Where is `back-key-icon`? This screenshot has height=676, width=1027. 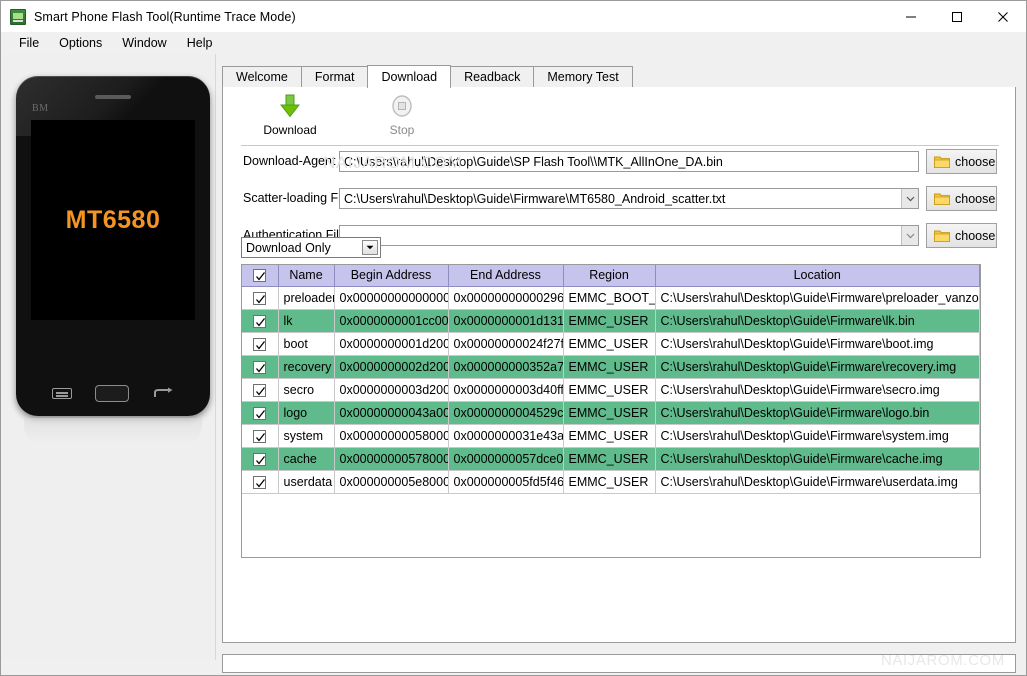 back-key-icon is located at coordinates (163, 394).